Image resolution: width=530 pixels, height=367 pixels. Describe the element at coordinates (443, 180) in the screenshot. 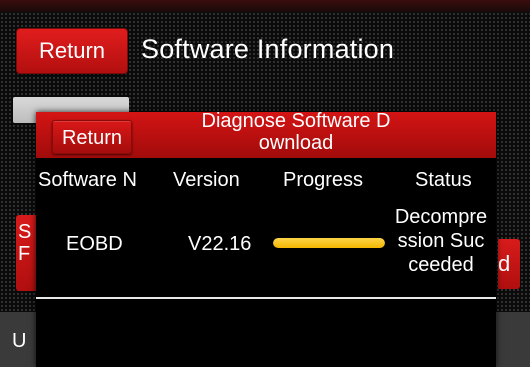

I see `column-header-status: Status` at that location.